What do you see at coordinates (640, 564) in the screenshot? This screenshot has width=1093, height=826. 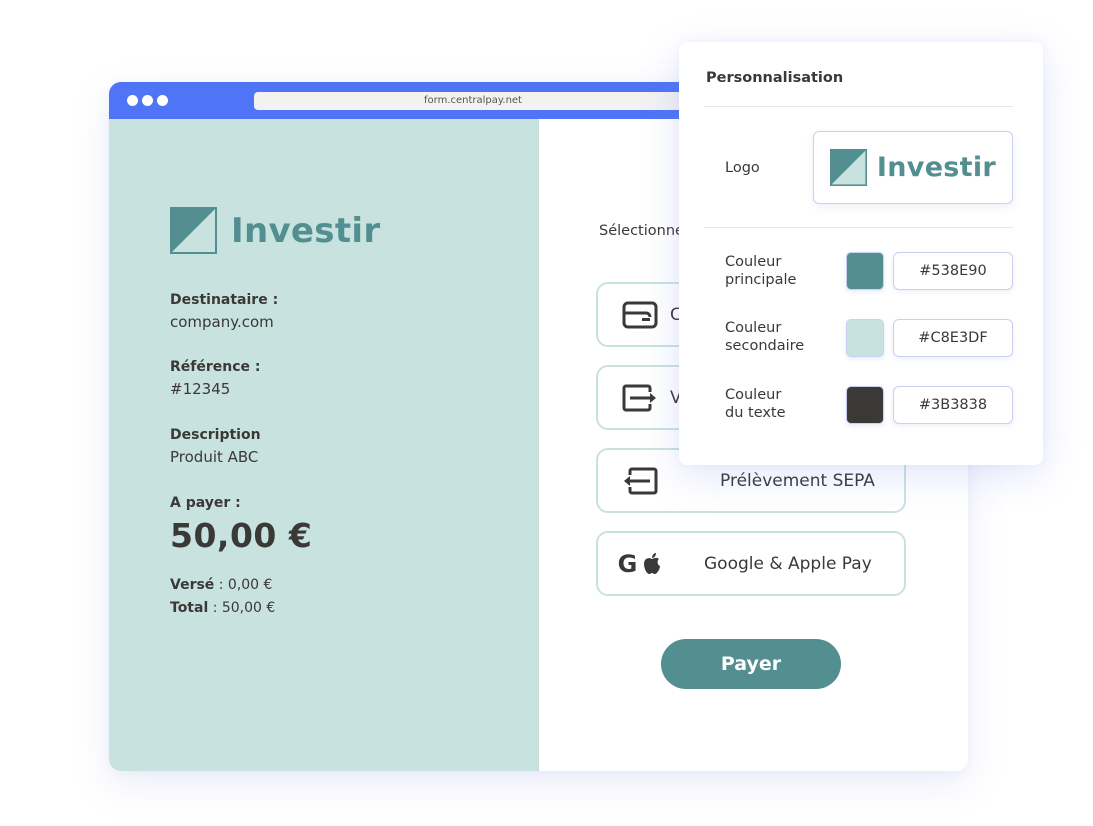 I see `google-apple-icon: G` at bounding box center [640, 564].